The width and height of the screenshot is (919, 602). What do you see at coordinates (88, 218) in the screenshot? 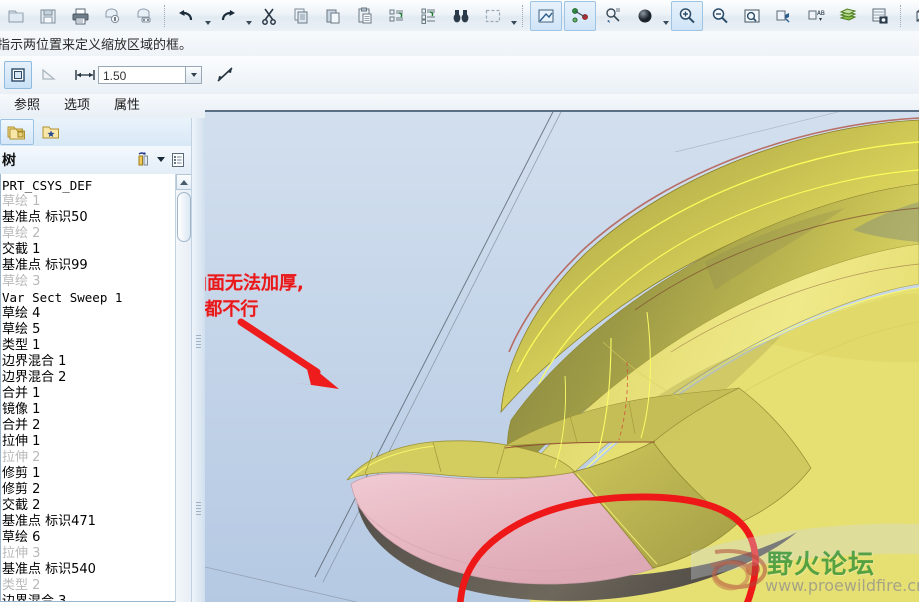
I see `tree-item-2: 基准点 标识50` at bounding box center [88, 218].